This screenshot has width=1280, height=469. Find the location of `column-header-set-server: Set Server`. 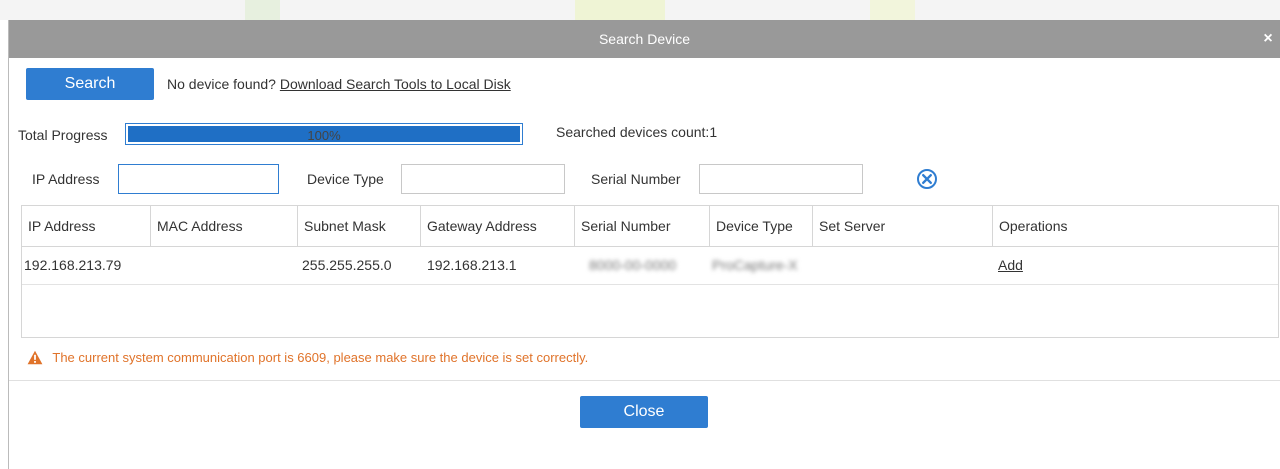

column-header-set-server: Set Server is located at coordinates (903, 226).